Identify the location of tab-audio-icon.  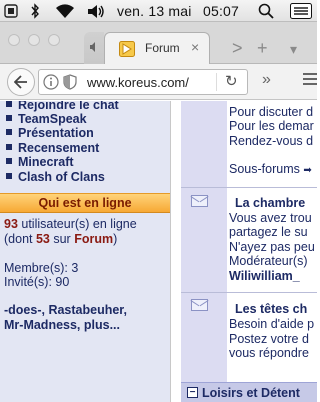
(92, 47).